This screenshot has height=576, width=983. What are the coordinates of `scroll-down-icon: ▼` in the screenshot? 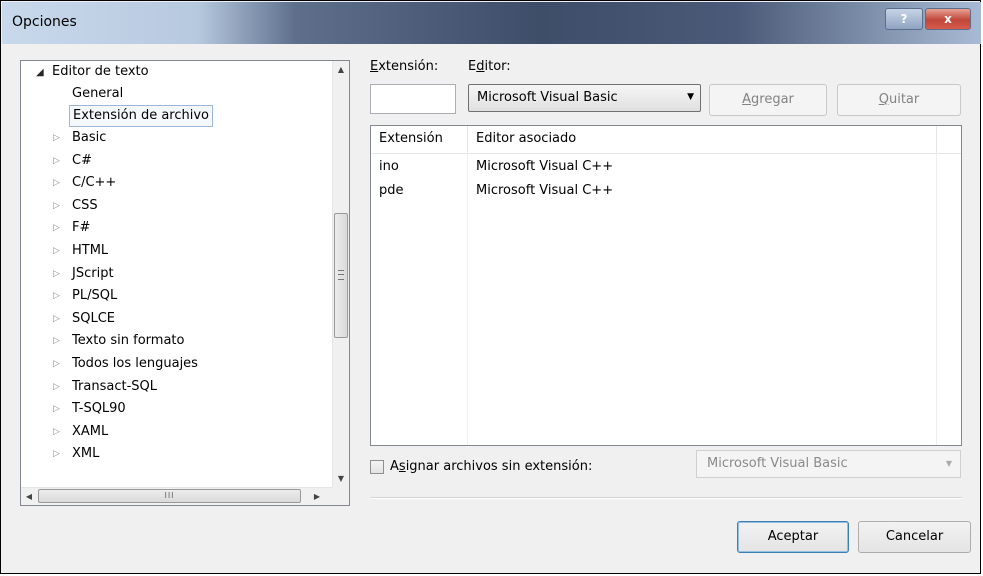 It's located at (341, 478).